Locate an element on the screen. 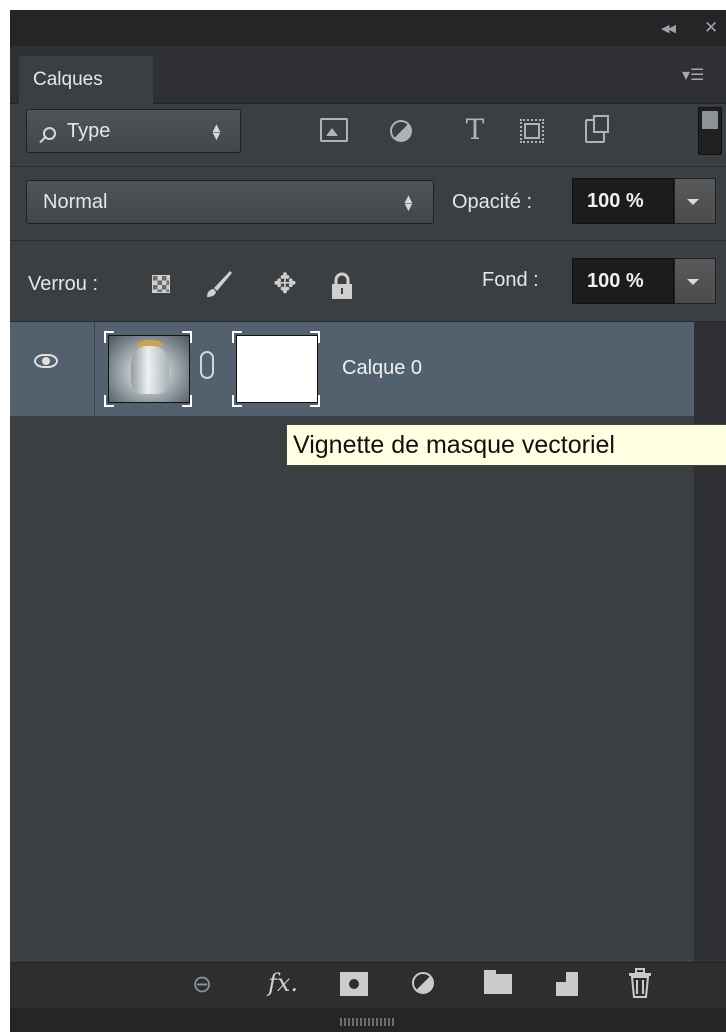  pixel-layer-filter-icon is located at coordinates (334, 130).